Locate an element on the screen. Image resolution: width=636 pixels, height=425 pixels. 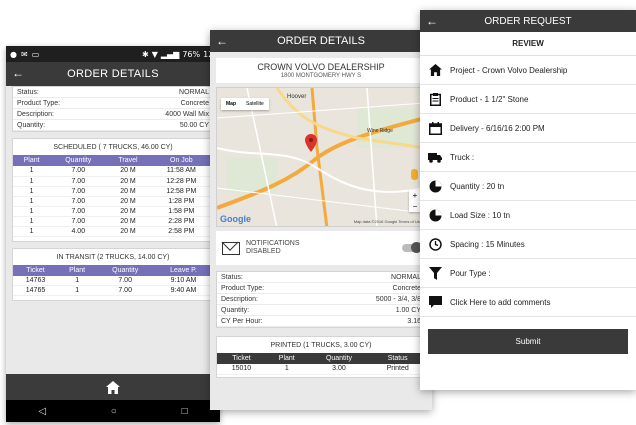
review-item-quantity: Quantity : 20 tn is located at coordinates (528, 186).